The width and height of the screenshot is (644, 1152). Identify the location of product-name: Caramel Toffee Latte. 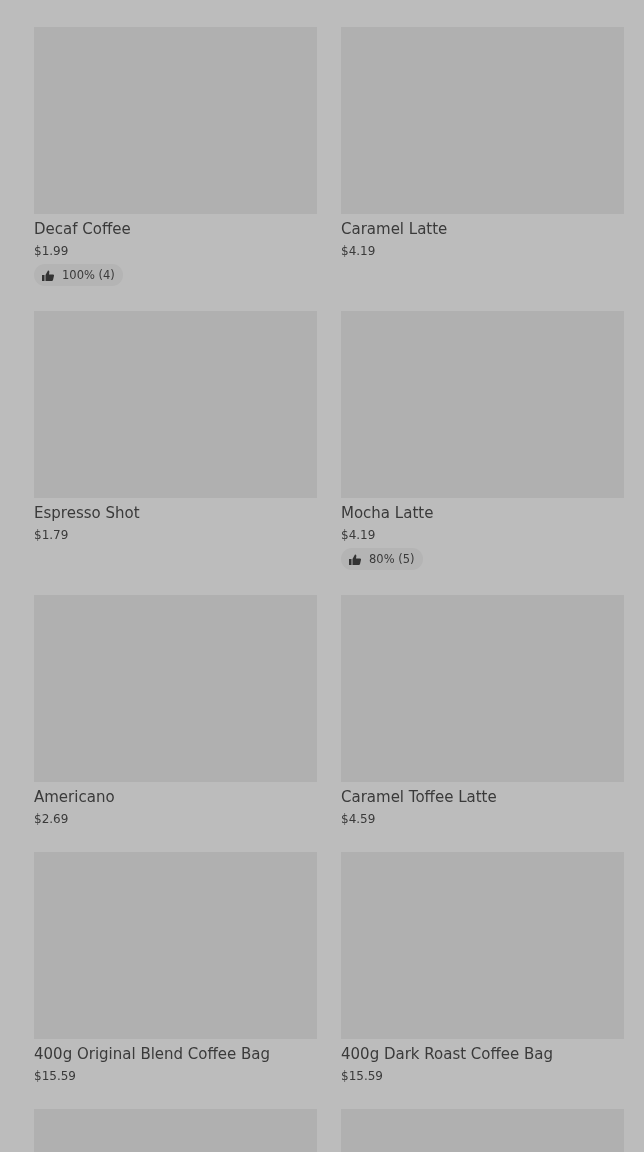
(482, 797).